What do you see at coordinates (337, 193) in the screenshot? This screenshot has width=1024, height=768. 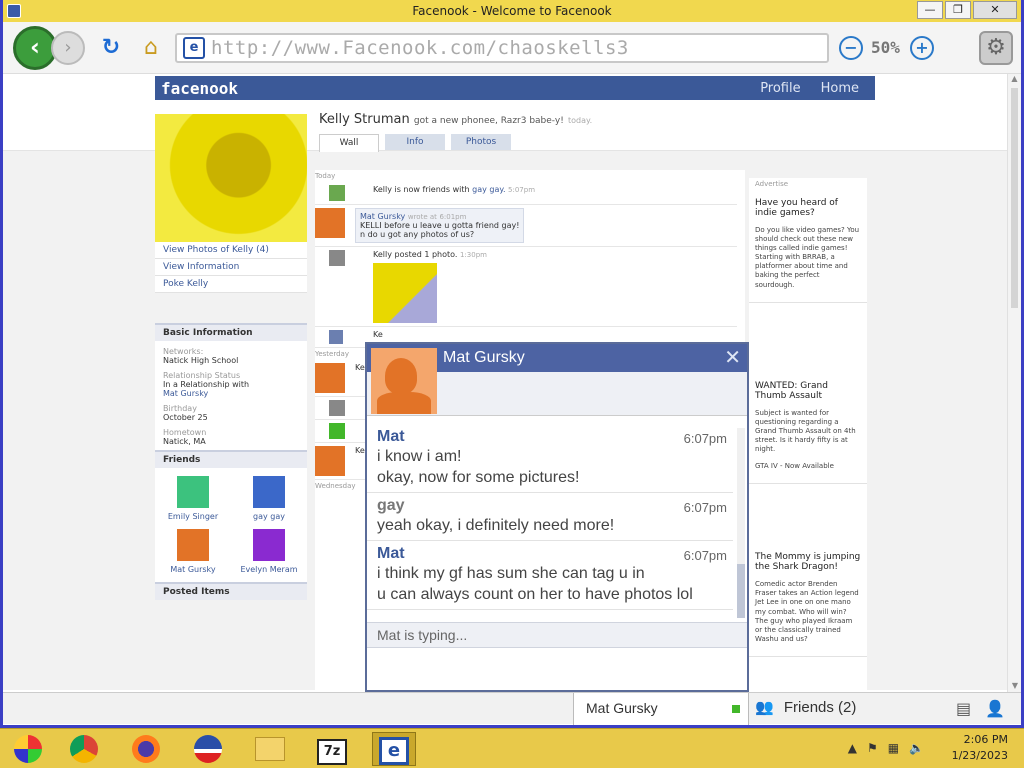 I see `friends-icon` at bounding box center [337, 193].